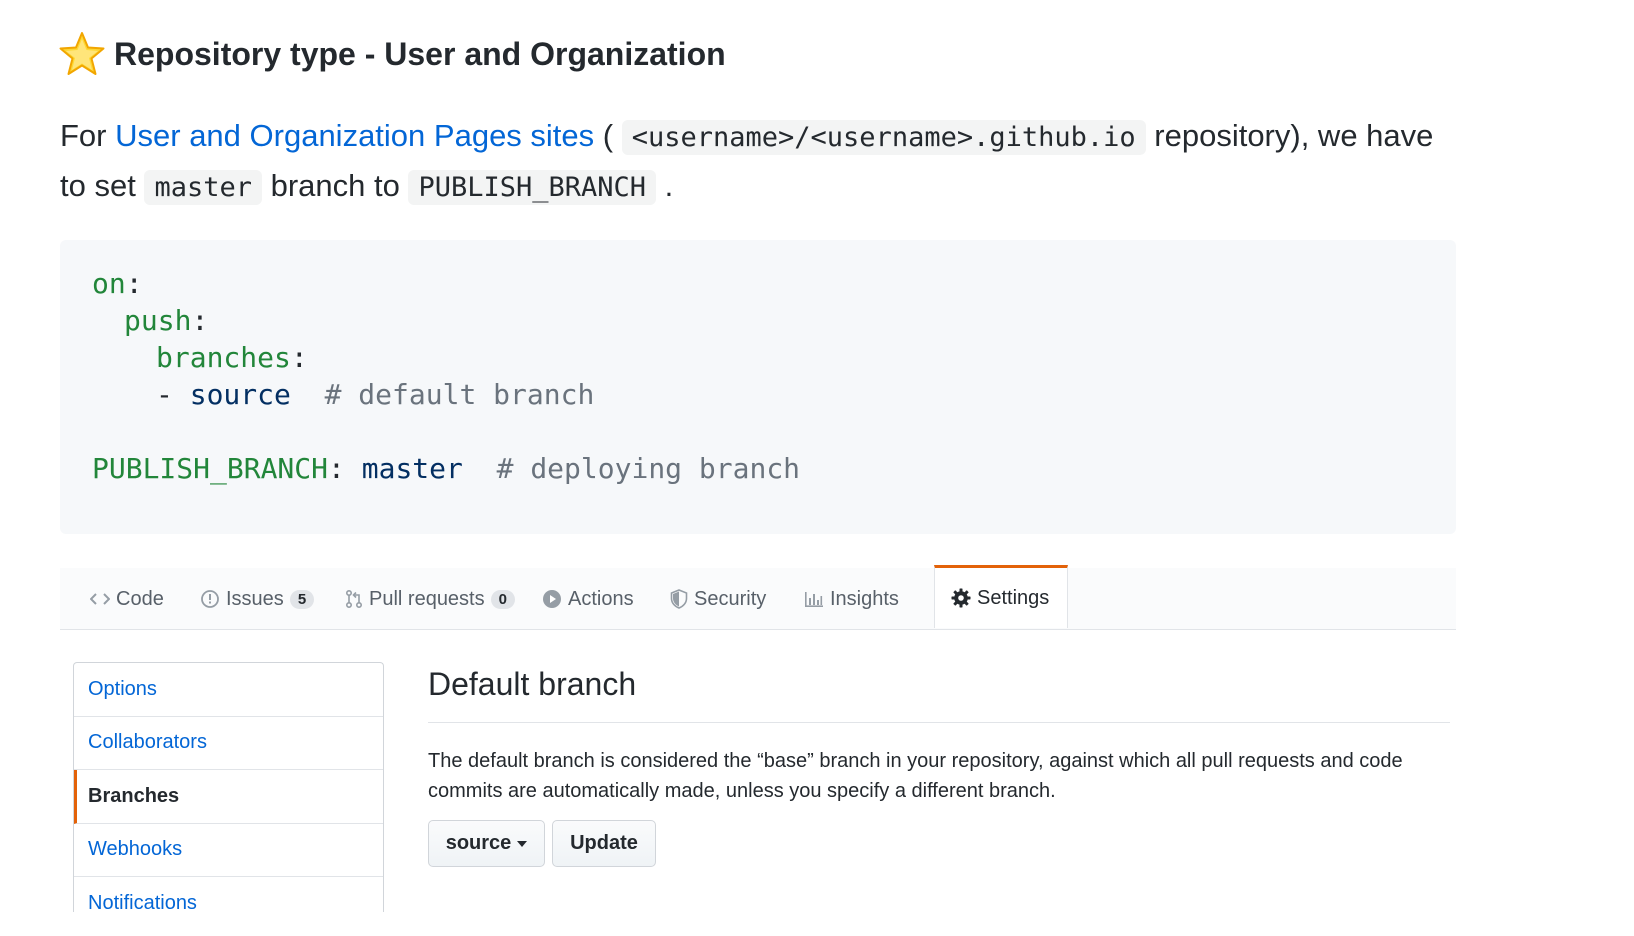 This screenshot has width=1634, height=936. I want to click on menu-item-notifications: Notifications, so click(228, 894).